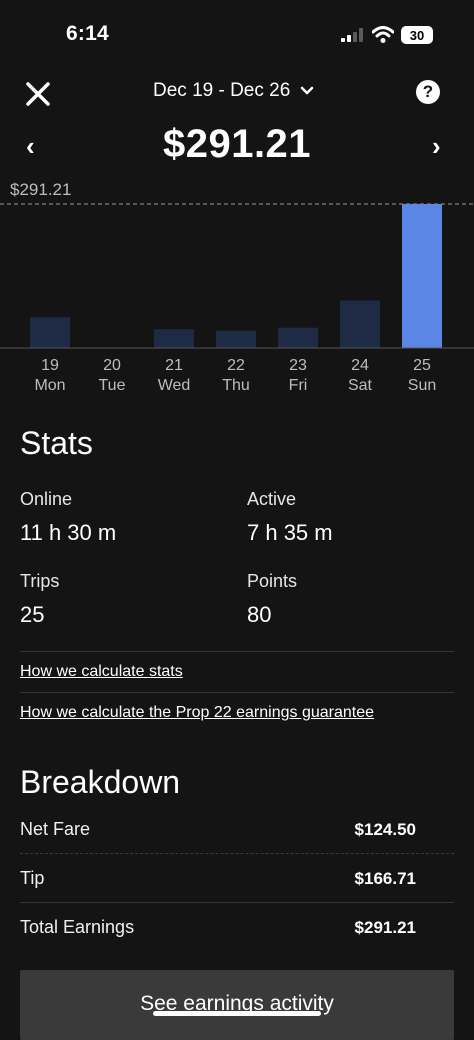 This screenshot has width=474, height=1040. I want to click on chevron-down-icon, so click(307, 90).